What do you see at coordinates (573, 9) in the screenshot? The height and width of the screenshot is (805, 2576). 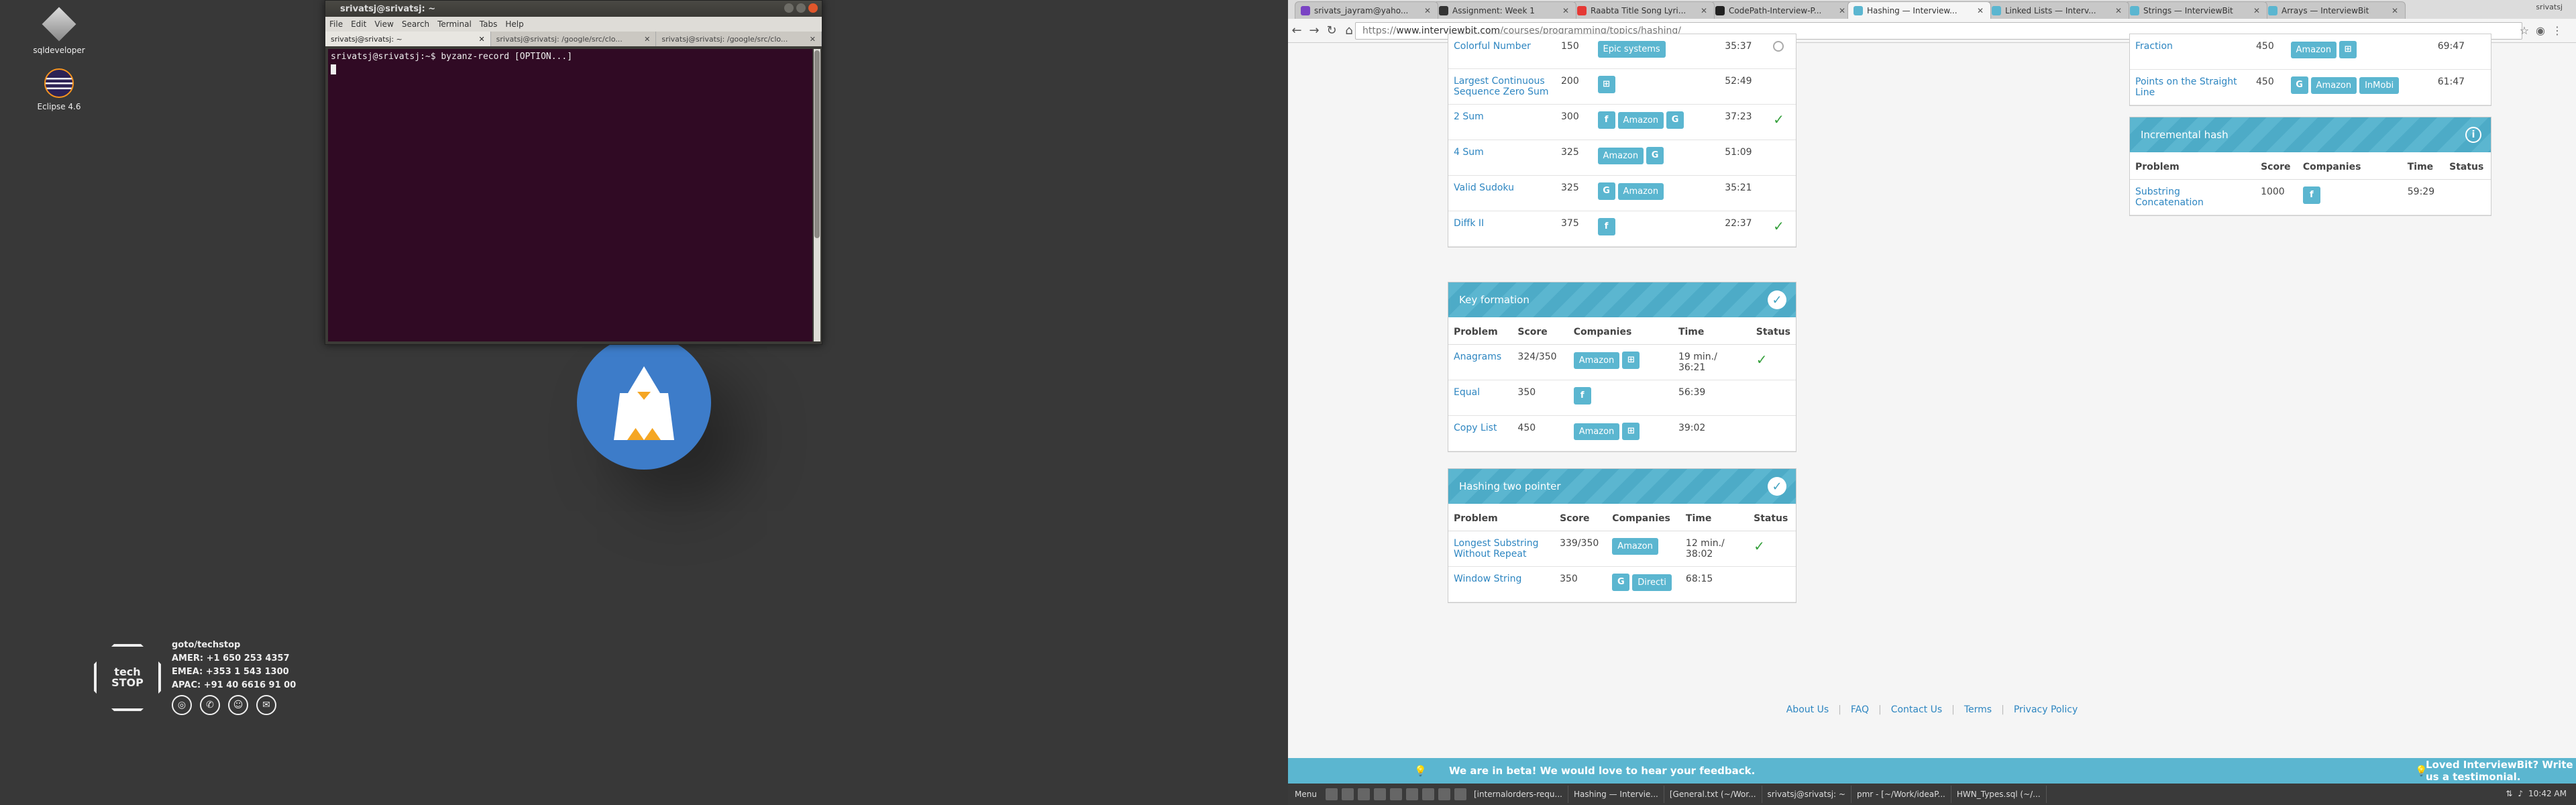 I see `terminal-titlebar: srivatsj@srivatsj: ~` at bounding box center [573, 9].